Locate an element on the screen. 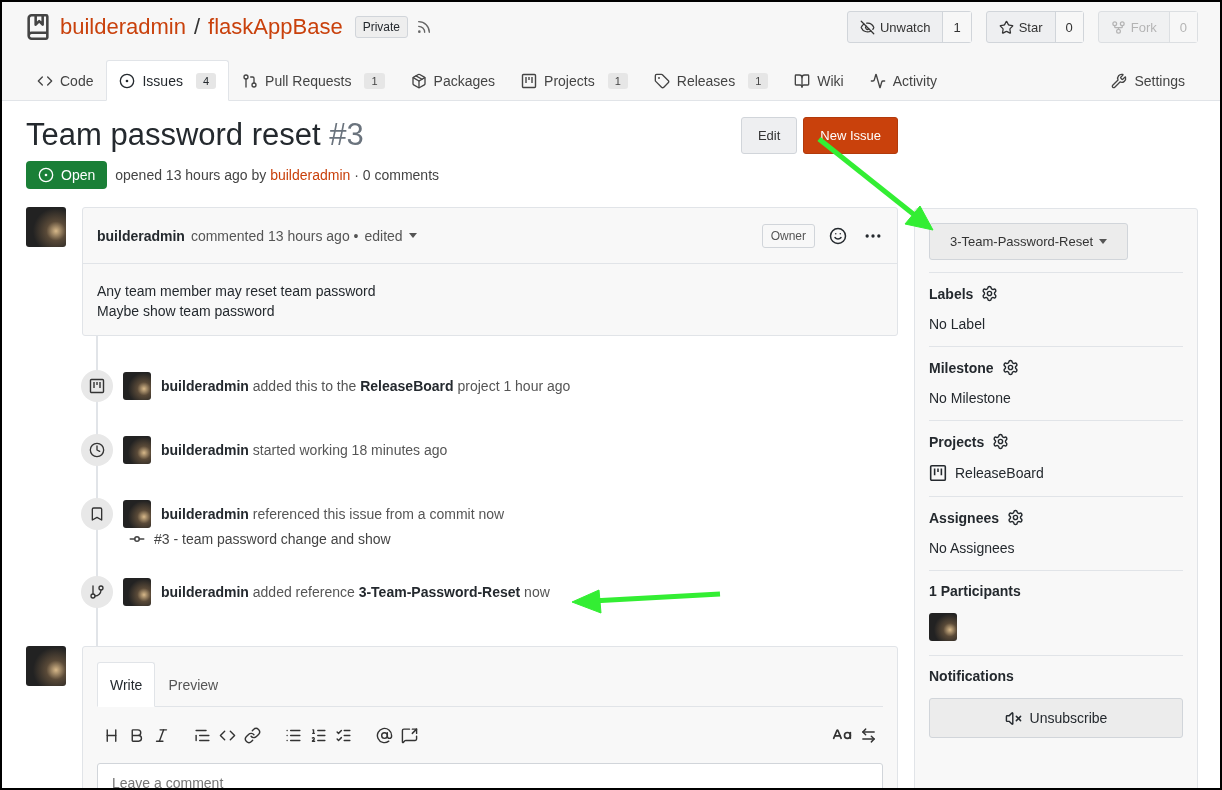 The image size is (1222, 790). issue-meta: opened 13 hours ago by builderadmin · 0 comments is located at coordinates (277, 175).